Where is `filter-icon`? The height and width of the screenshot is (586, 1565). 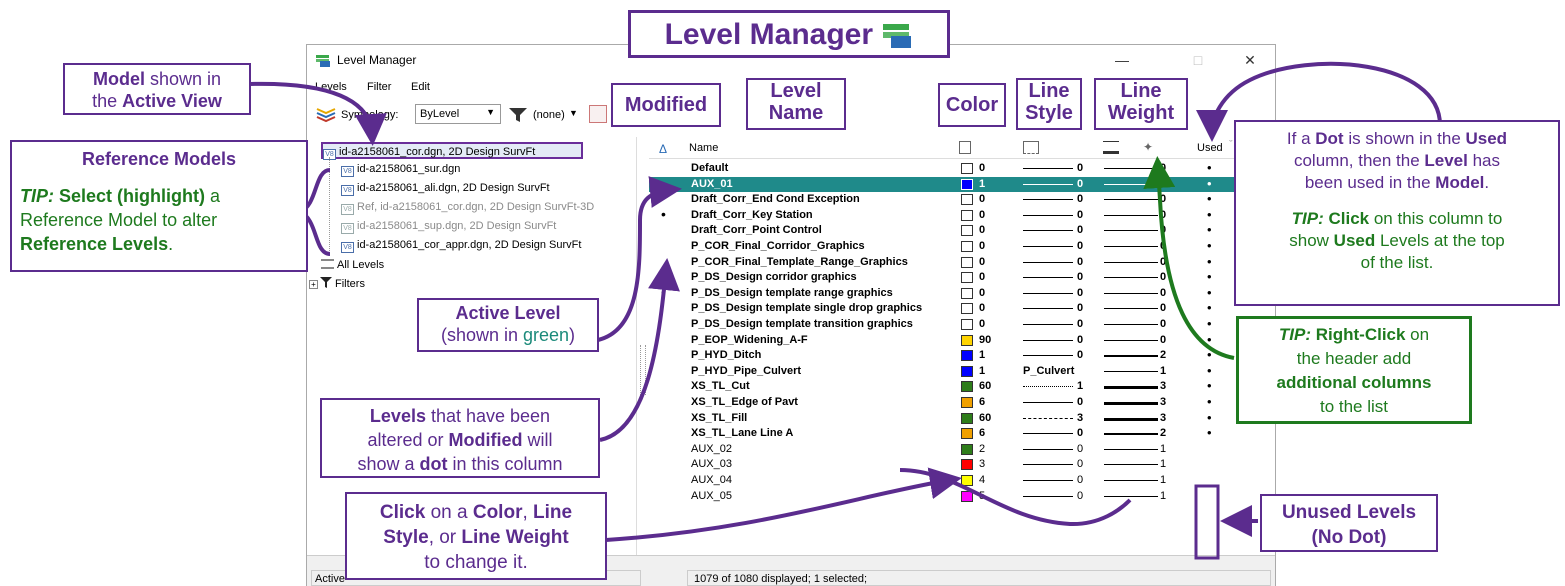
filter-icon is located at coordinates (518, 115).